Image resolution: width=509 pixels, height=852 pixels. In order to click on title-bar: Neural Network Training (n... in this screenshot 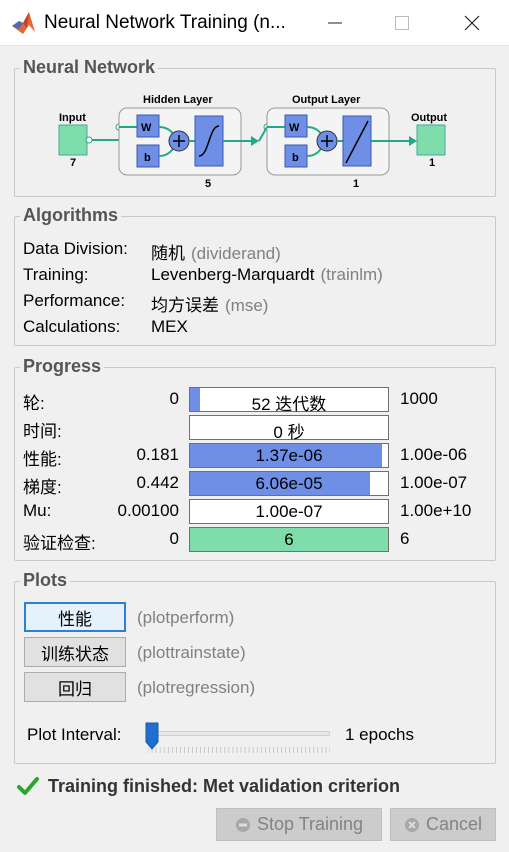, I will do `click(254, 23)`.